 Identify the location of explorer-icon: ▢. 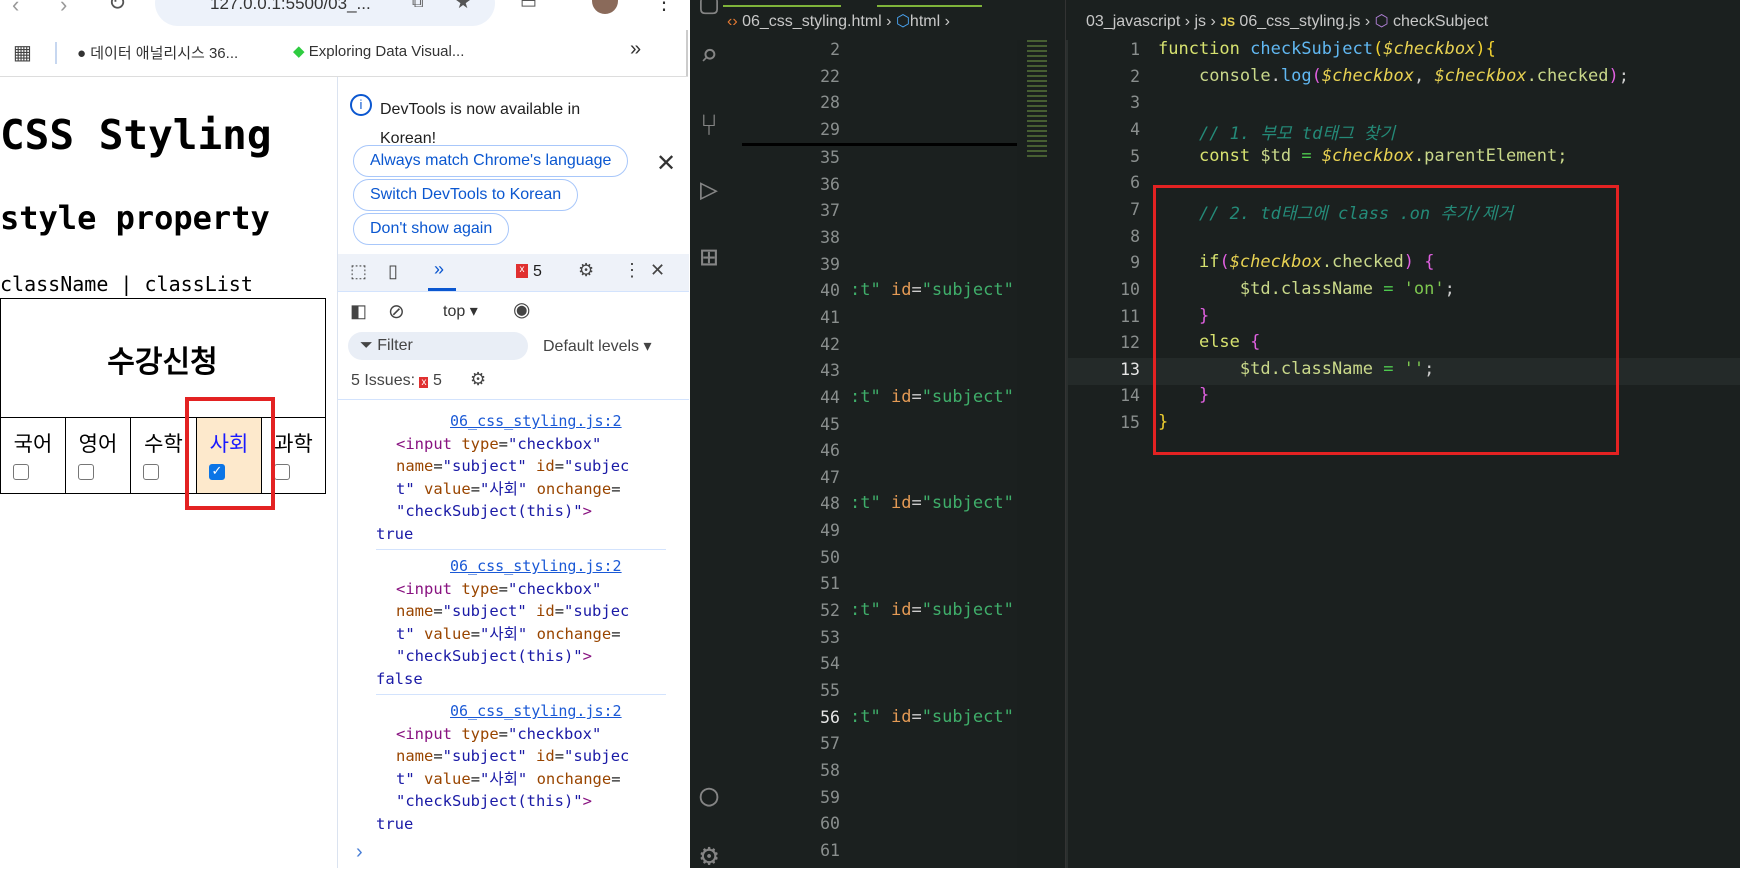
(709, 10).